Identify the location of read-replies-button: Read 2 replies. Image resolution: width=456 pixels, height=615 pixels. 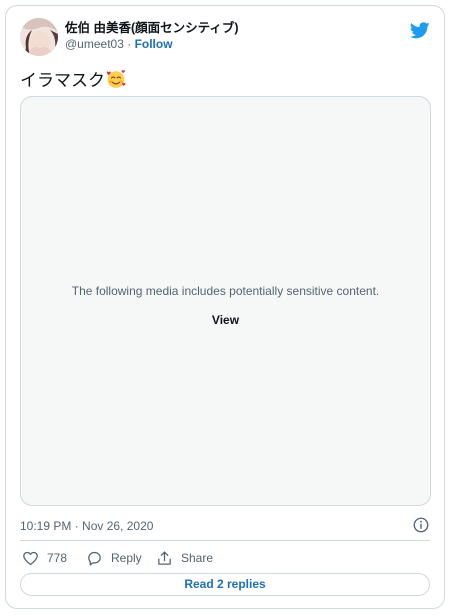
(225, 584).